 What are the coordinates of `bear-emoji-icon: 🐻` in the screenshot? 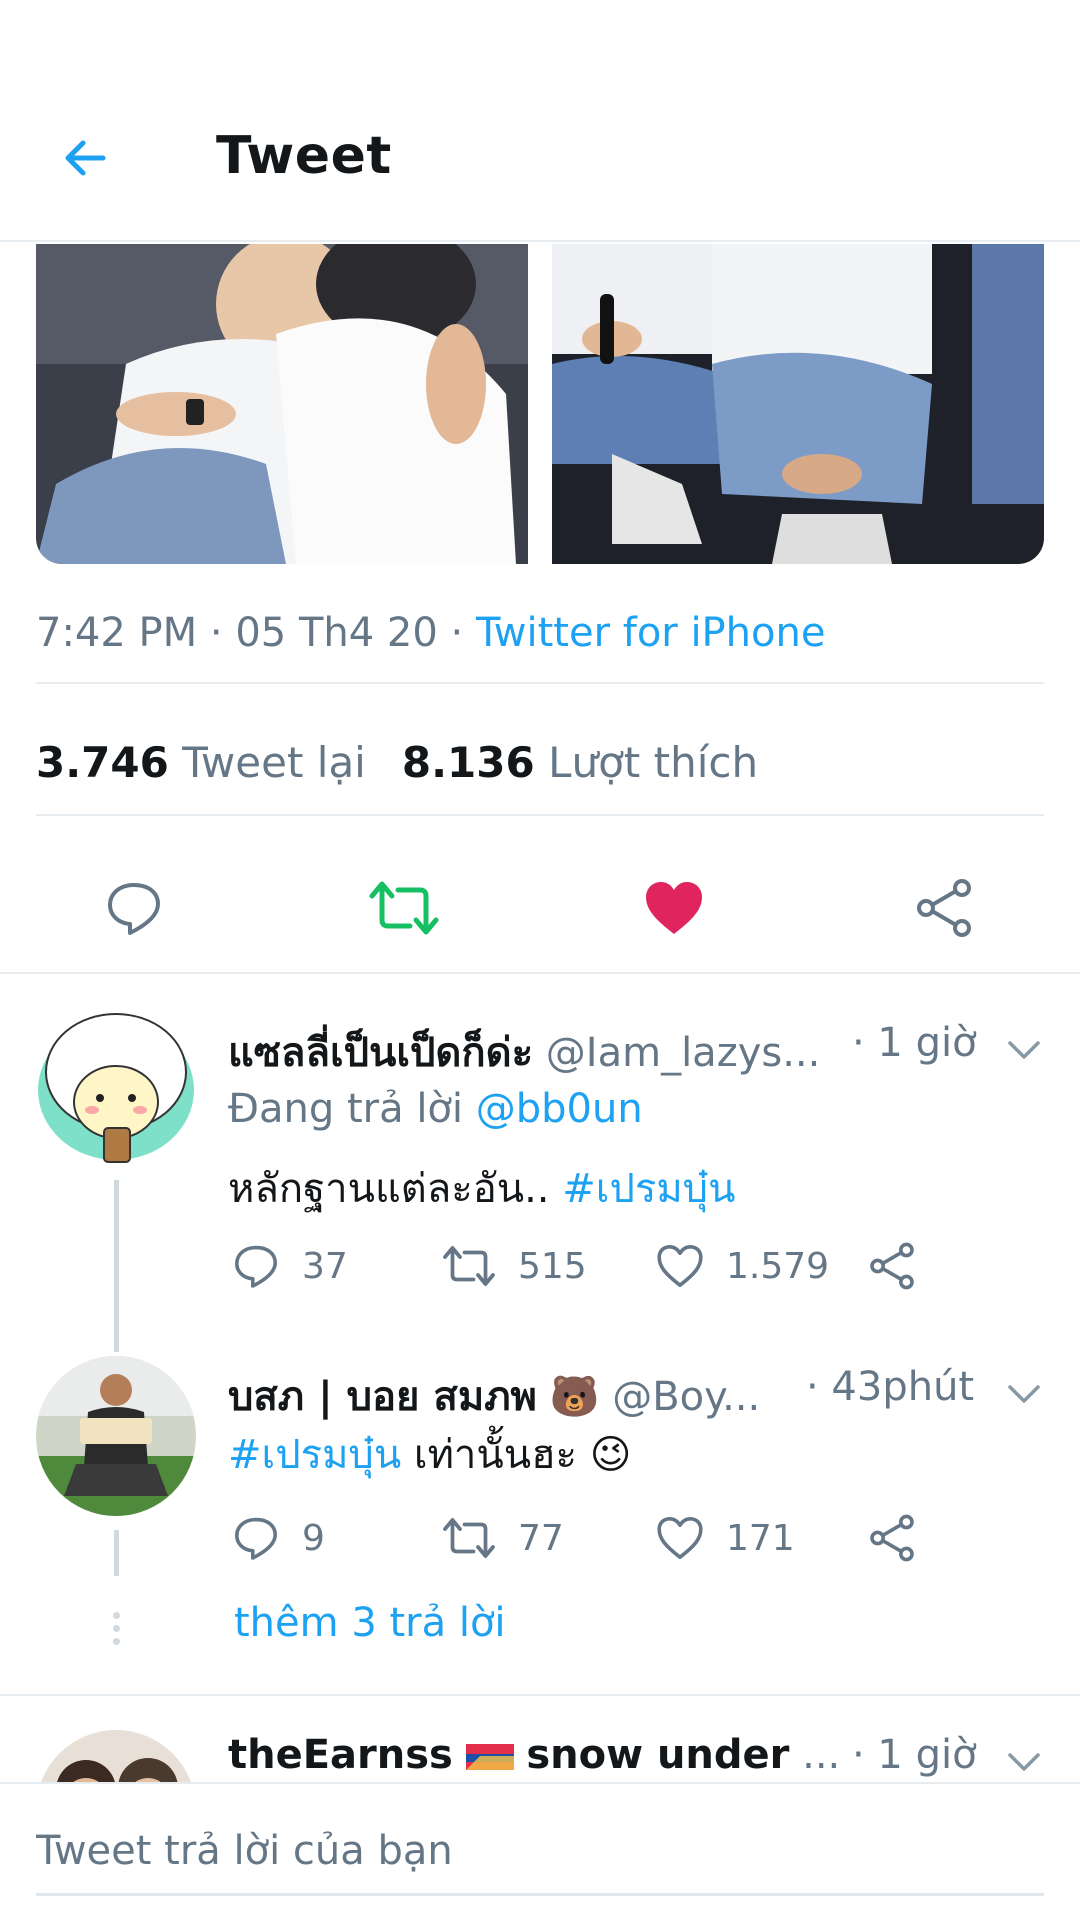 It's located at (574, 1397).